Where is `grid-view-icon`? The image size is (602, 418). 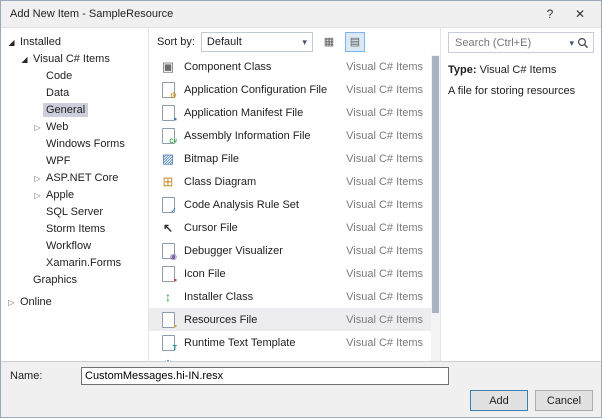
grid-view-icon is located at coordinates (329, 41).